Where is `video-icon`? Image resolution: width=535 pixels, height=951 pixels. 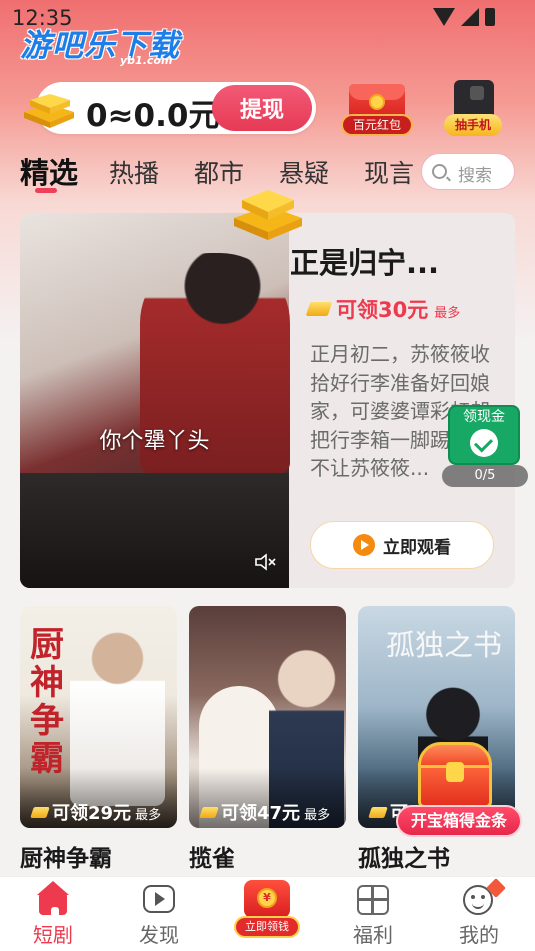
video-icon is located at coordinates (159, 901).